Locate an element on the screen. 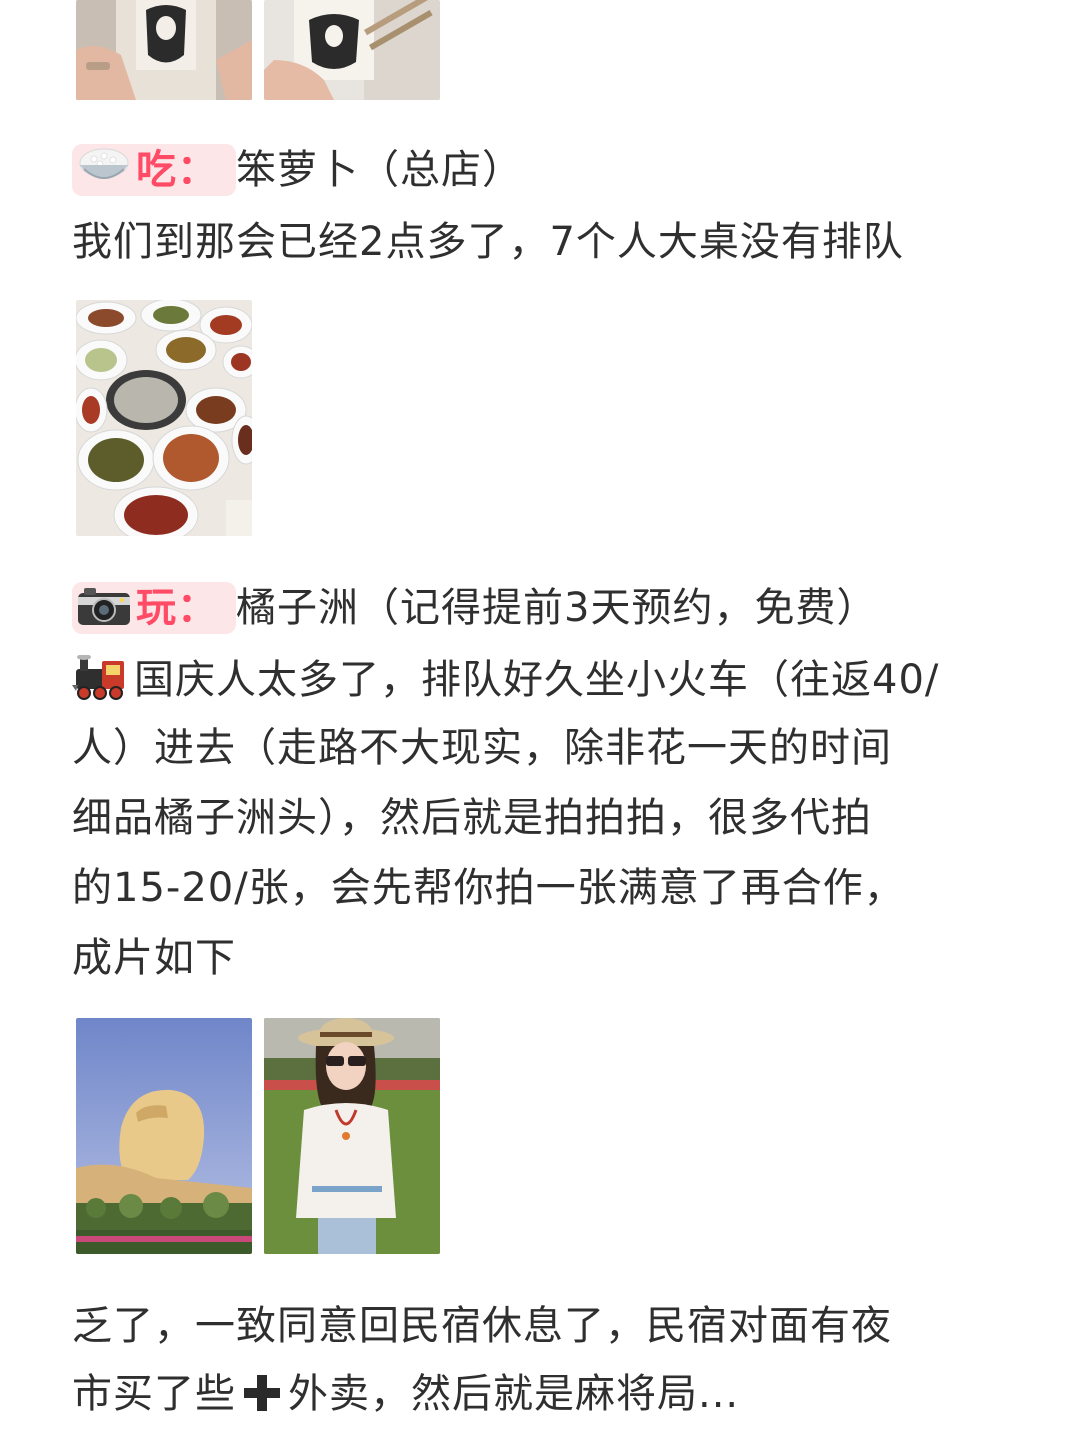 Image resolution: width=1080 pixels, height=1440 pixels. play-line-1: 国庆人太多了，排队好久坐小火车（往返40/ is located at coordinates (505, 680).